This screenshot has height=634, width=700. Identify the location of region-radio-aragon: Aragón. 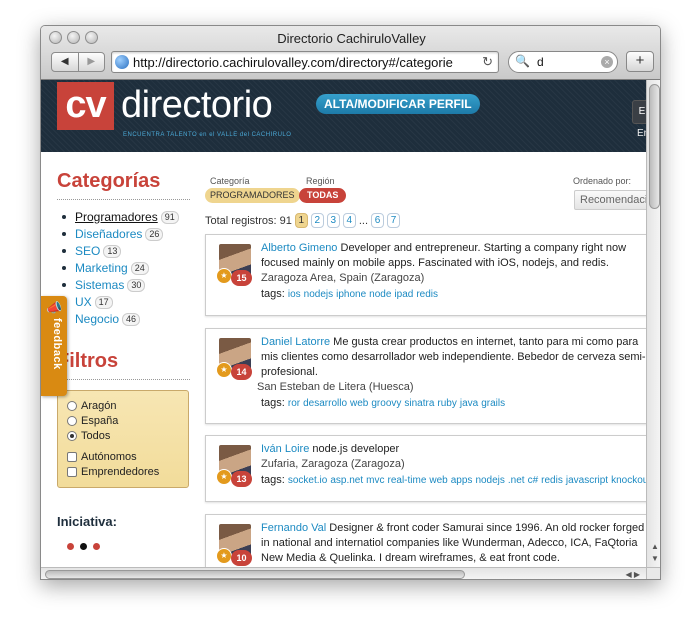
(123, 406).